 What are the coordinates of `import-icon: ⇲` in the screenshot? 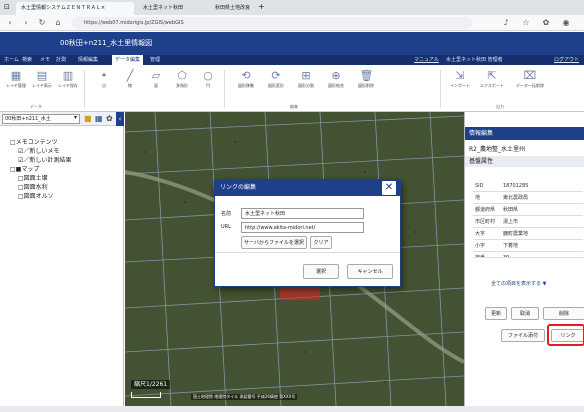 It's located at (460, 75).